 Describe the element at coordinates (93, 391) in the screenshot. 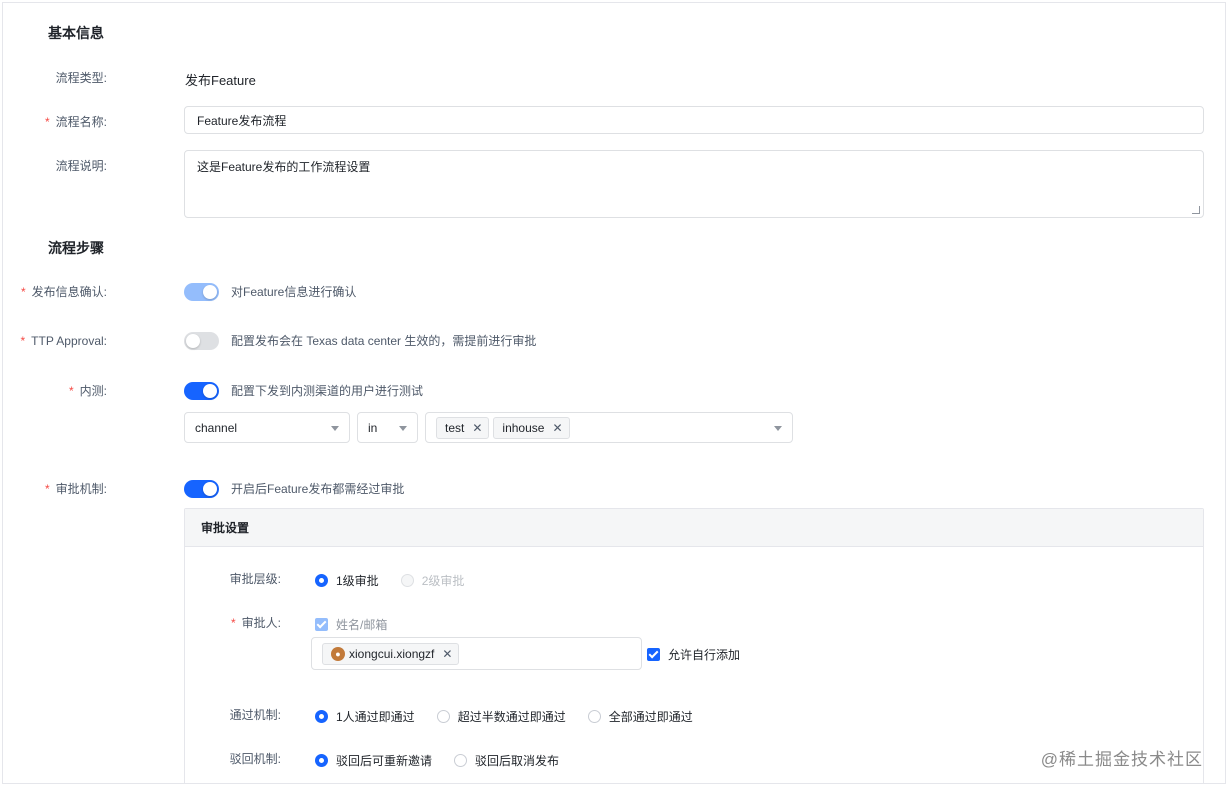

I see `internal-test-label-text: 内测:` at that location.